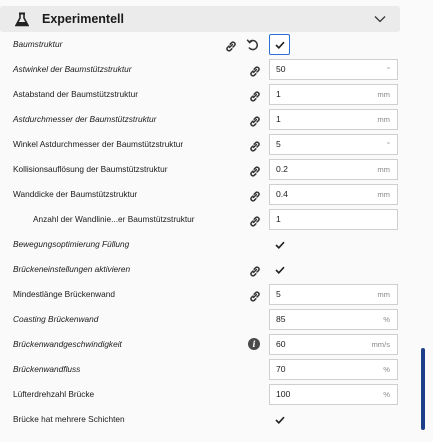  What do you see at coordinates (282, 169) in the screenshot?
I see `setting-value: 0.2` at bounding box center [282, 169].